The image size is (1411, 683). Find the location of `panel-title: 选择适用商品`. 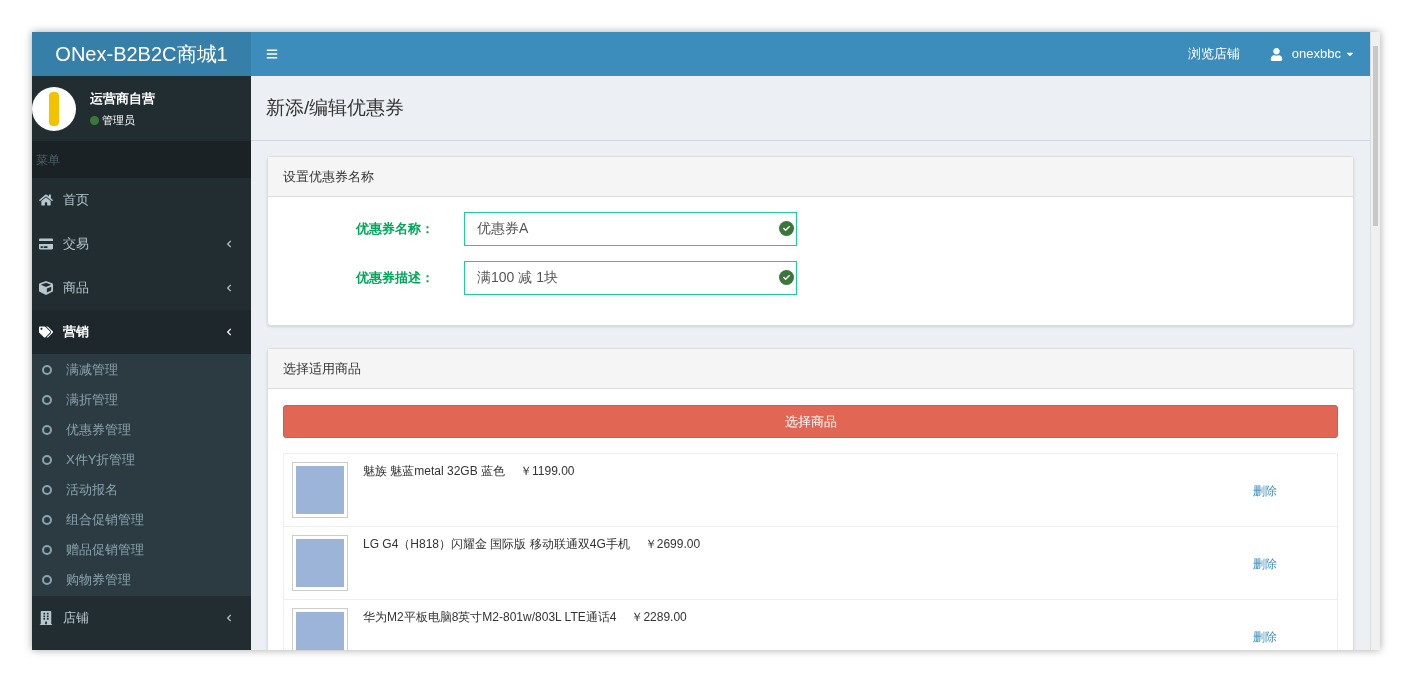

panel-title: 选择适用商品 is located at coordinates (322, 368).